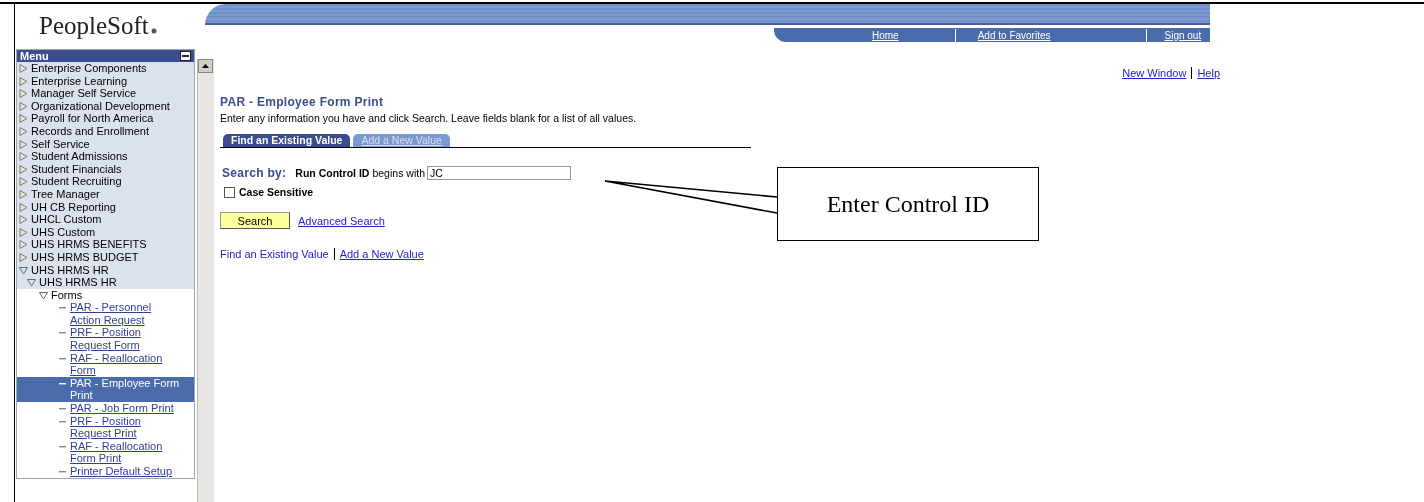 The width and height of the screenshot is (1424, 502). I want to click on run-control-id-field: JC, so click(498, 173).